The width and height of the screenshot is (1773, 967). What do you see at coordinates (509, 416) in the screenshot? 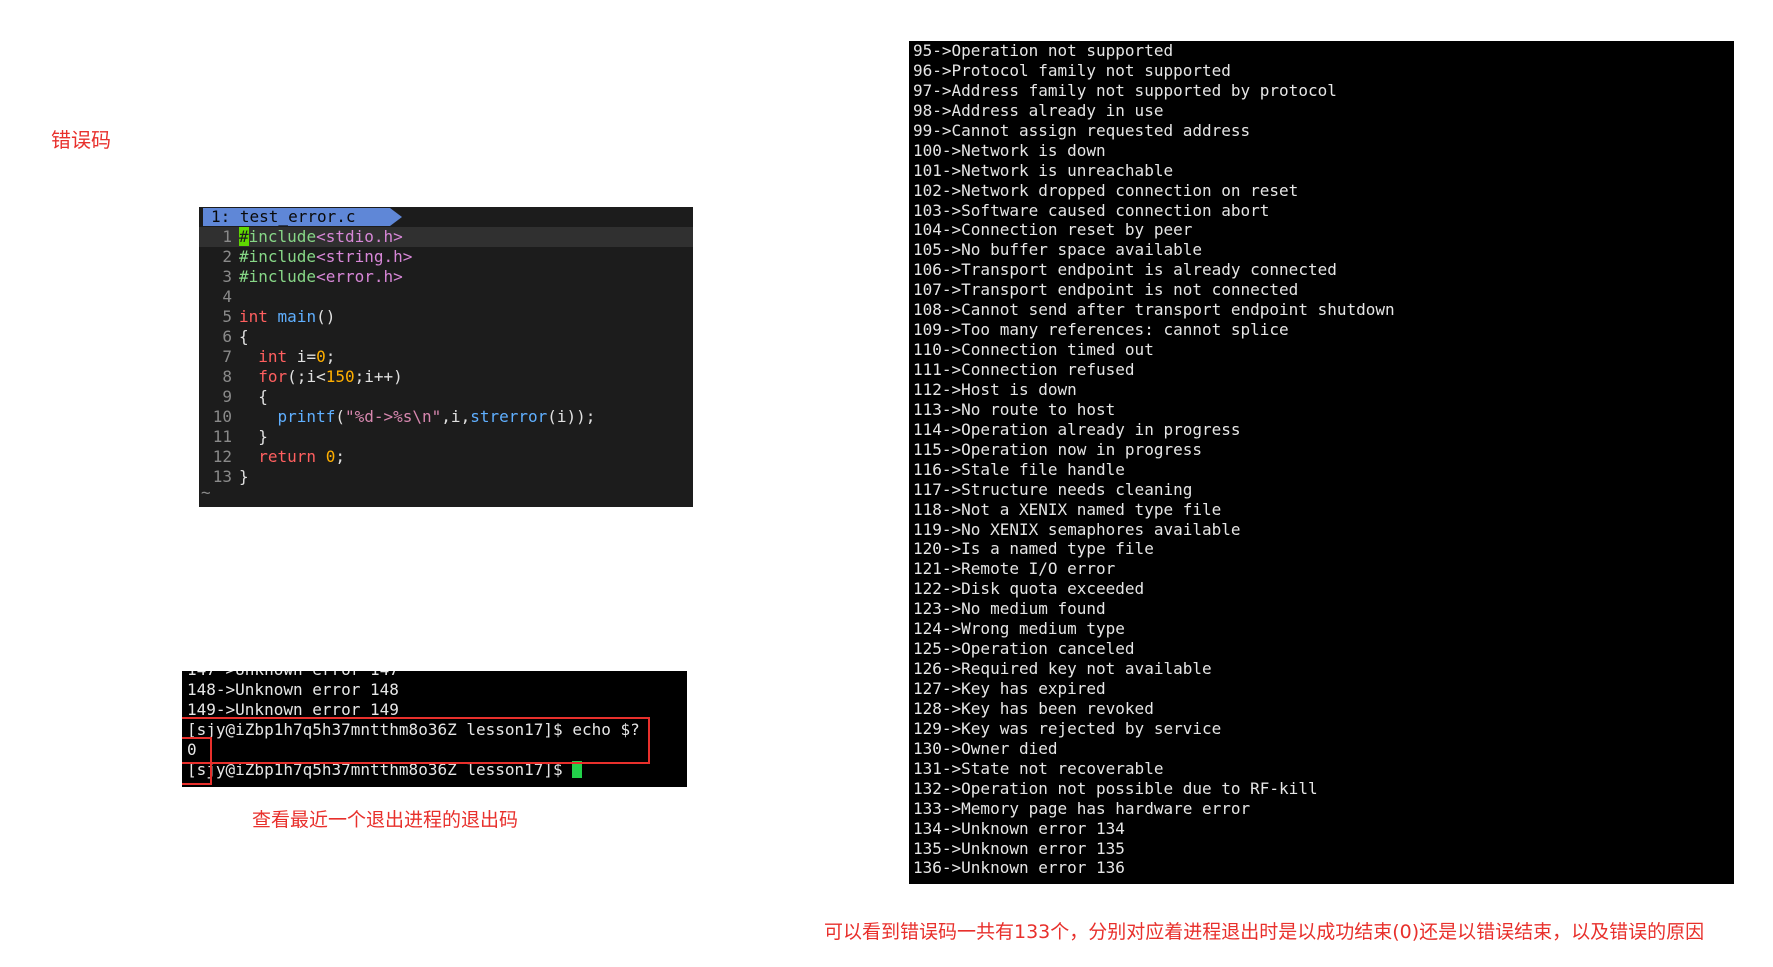
I see `code-token: strerror` at bounding box center [509, 416].